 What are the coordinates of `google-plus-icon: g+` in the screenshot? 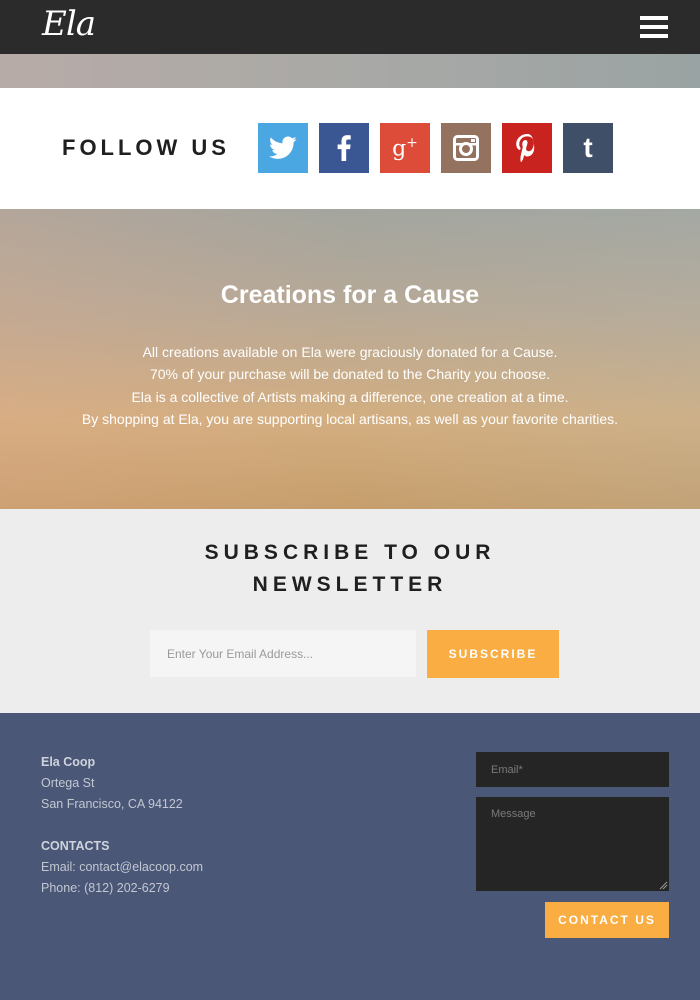 It's located at (405, 148).